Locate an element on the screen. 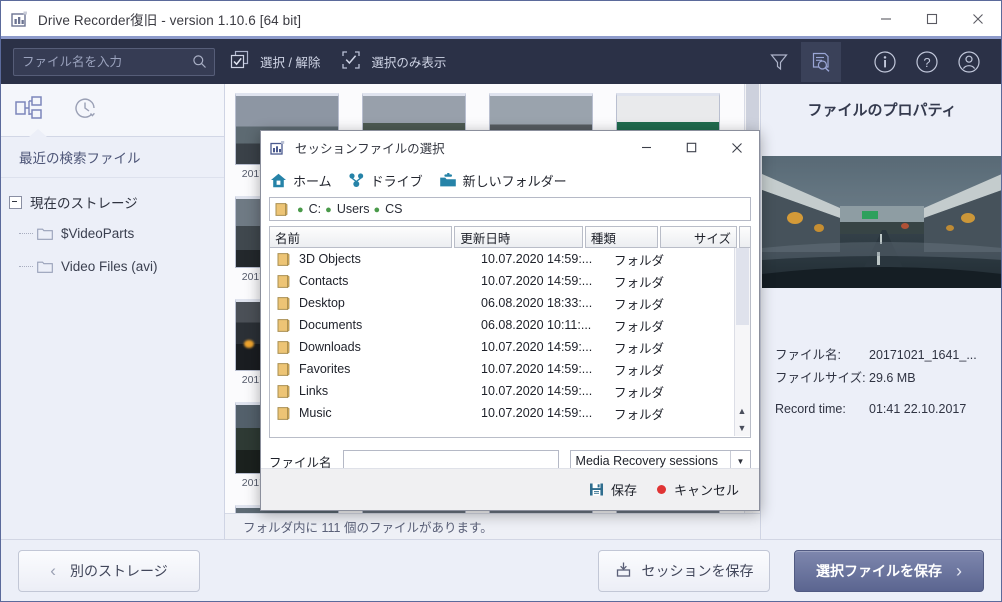 Image resolution: width=1002 pixels, height=602 pixels. save-selected-files-button: 選択ファイルを保存 › is located at coordinates (889, 571).